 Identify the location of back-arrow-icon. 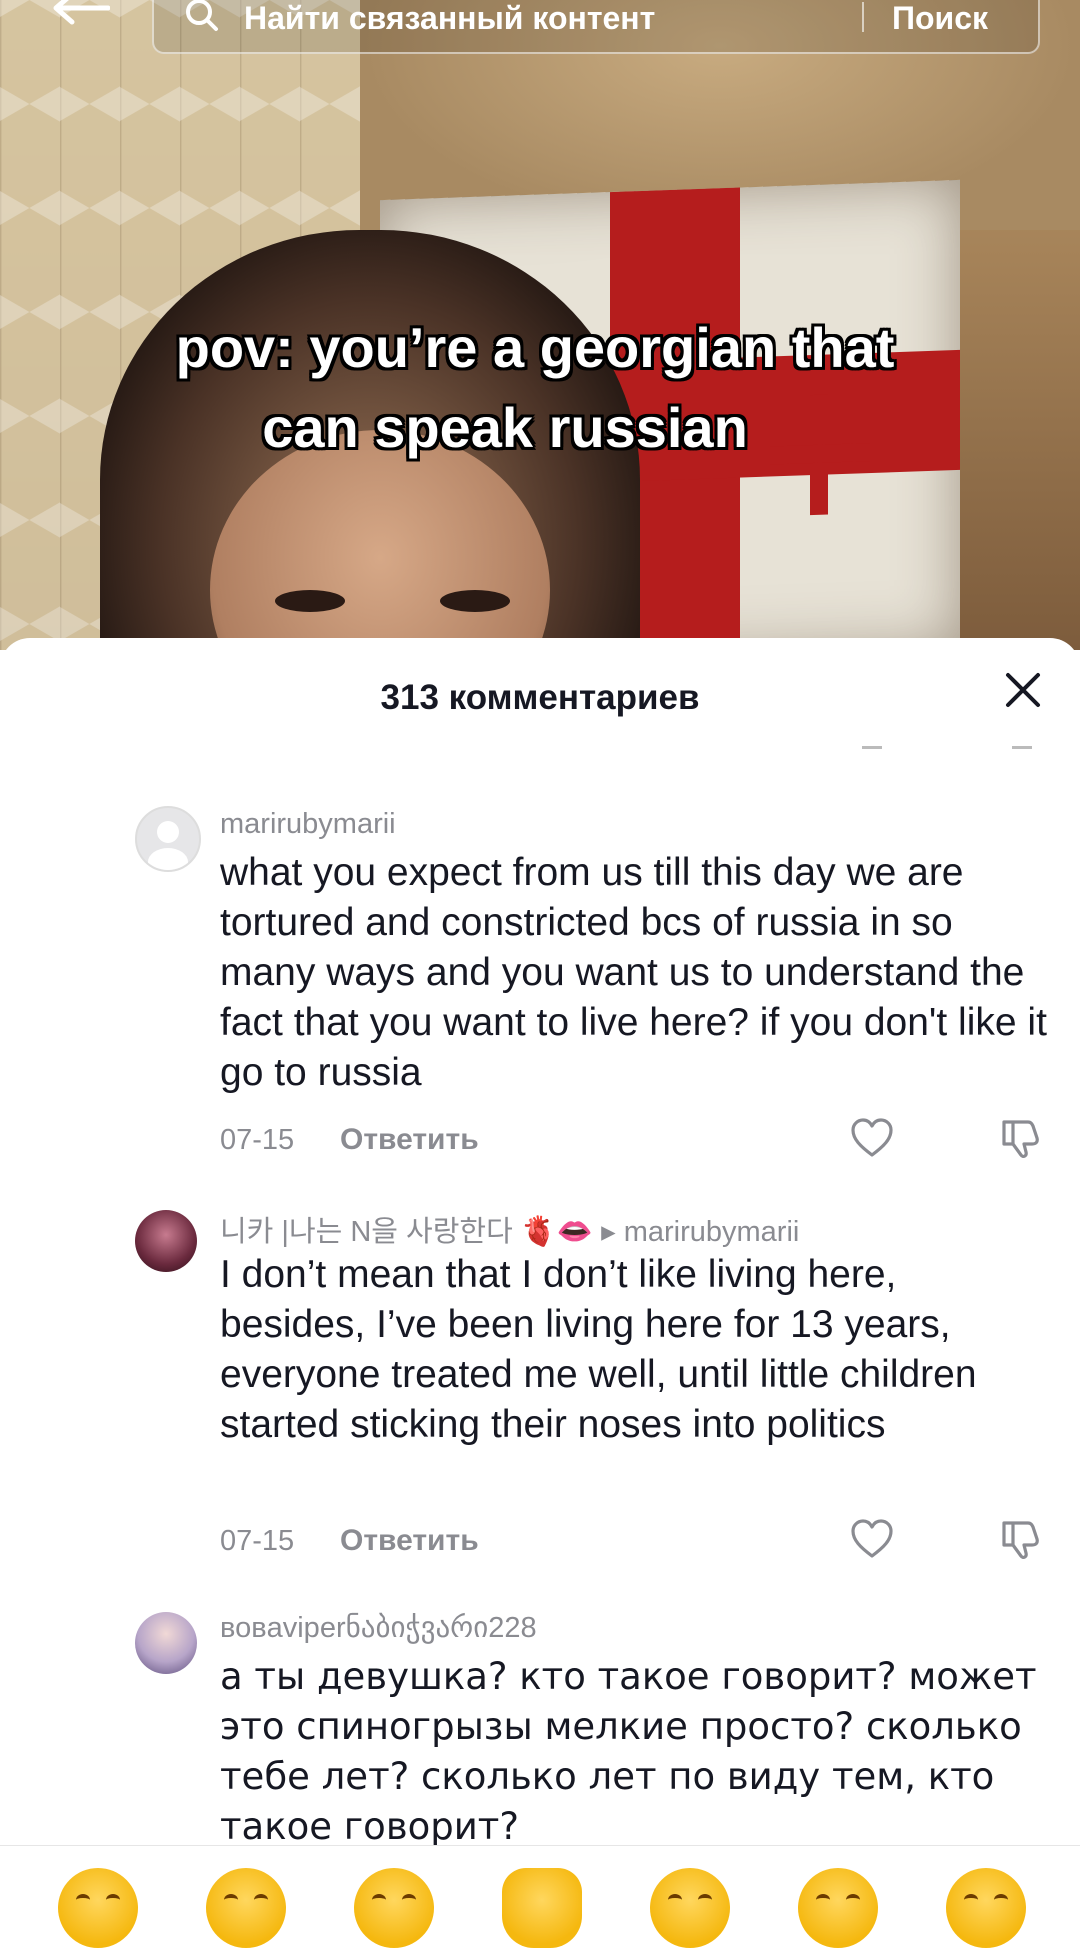
(80, 17).